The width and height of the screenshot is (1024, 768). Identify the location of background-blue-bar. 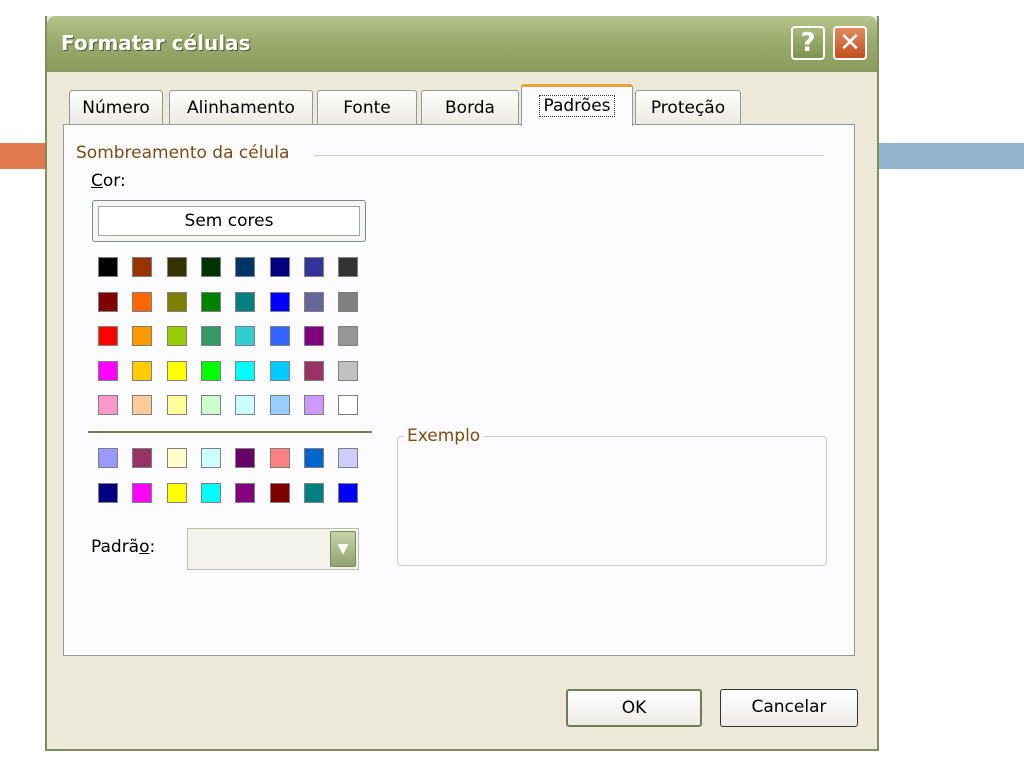
(951, 156).